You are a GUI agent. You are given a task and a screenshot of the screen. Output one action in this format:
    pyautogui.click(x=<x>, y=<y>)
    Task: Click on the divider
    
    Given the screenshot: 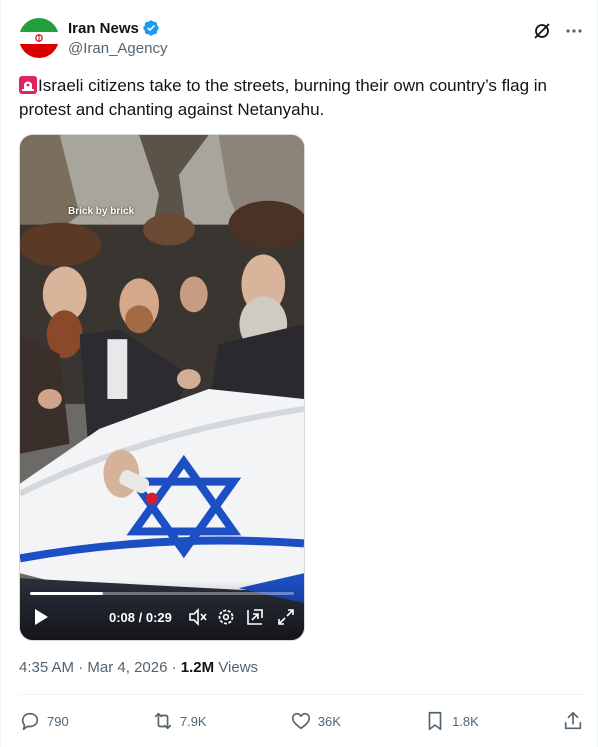 What is the action you would take?
    pyautogui.click(x=301, y=694)
    